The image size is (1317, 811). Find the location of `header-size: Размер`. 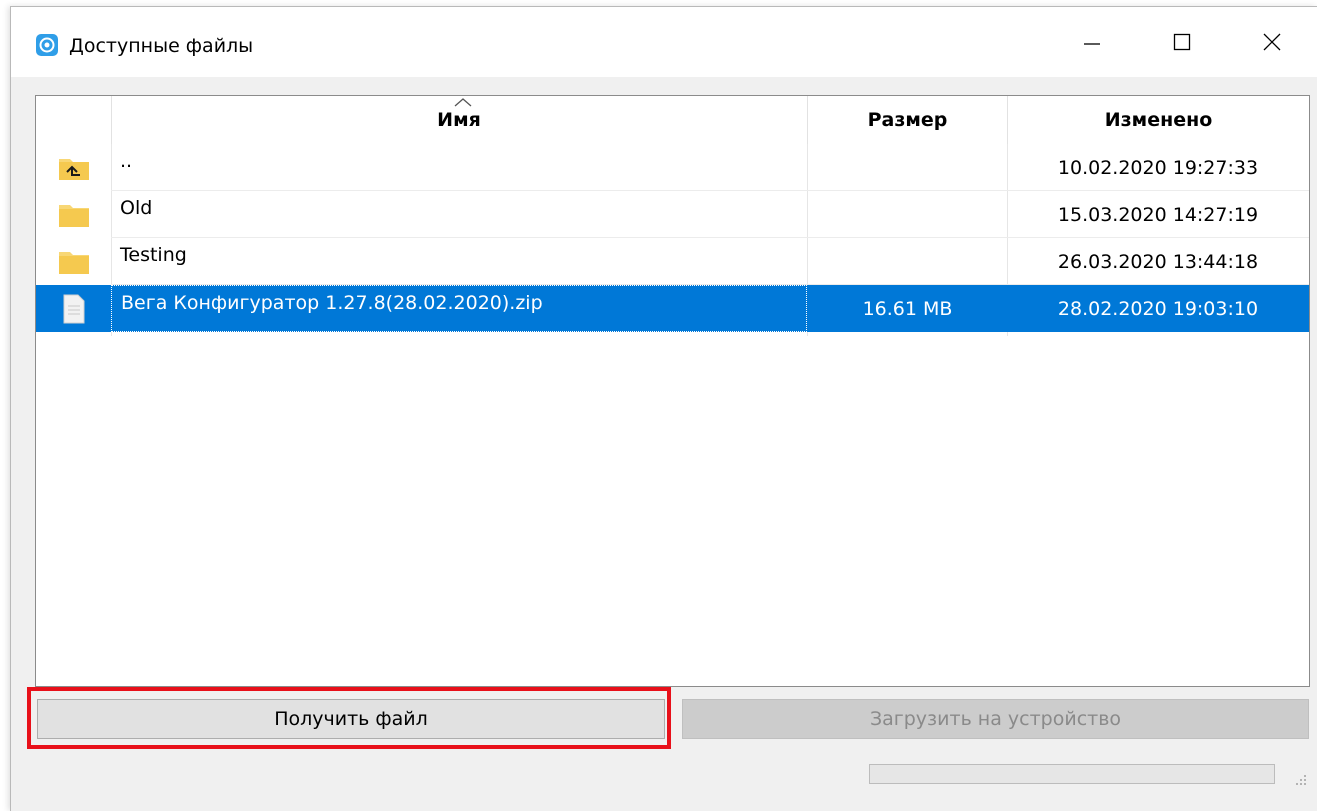

header-size: Размер is located at coordinates (908, 120).